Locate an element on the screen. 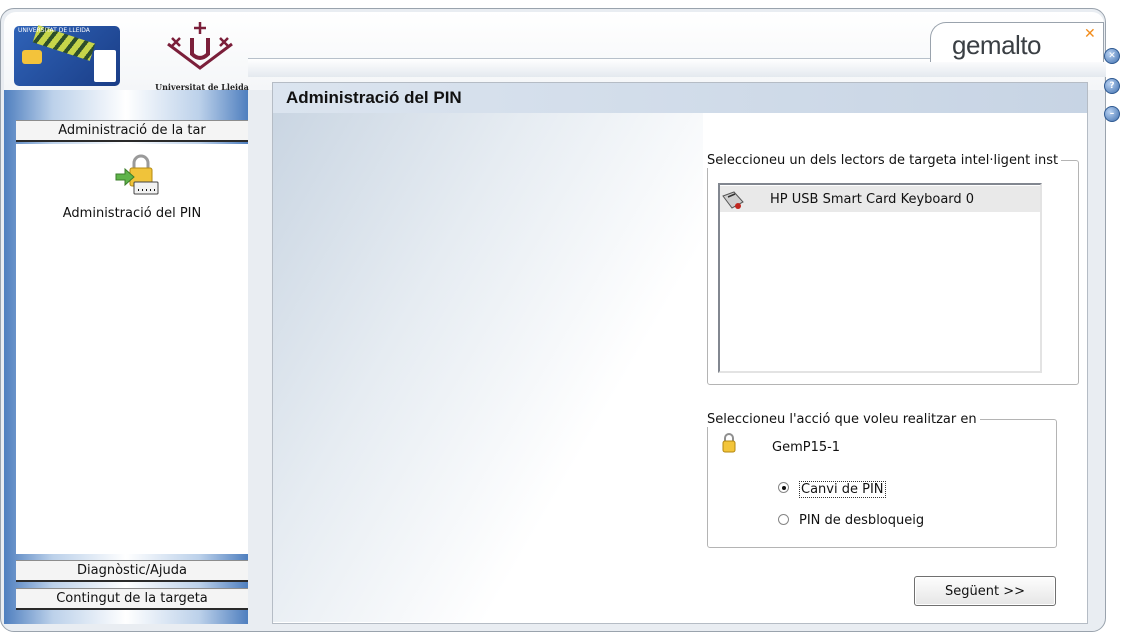  help-icon: ? is located at coordinates (1112, 86).